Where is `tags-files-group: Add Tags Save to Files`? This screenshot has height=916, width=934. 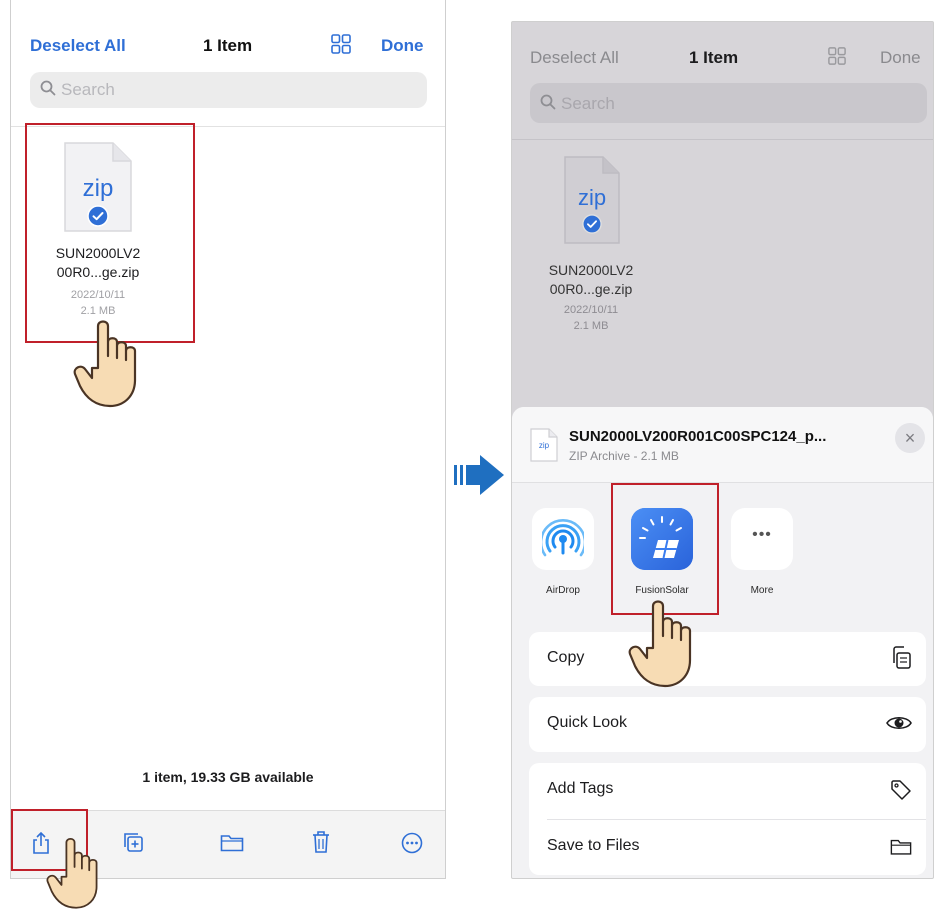 tags-files-group: Add Tags Save to Files is located at coordinates (727, 819).